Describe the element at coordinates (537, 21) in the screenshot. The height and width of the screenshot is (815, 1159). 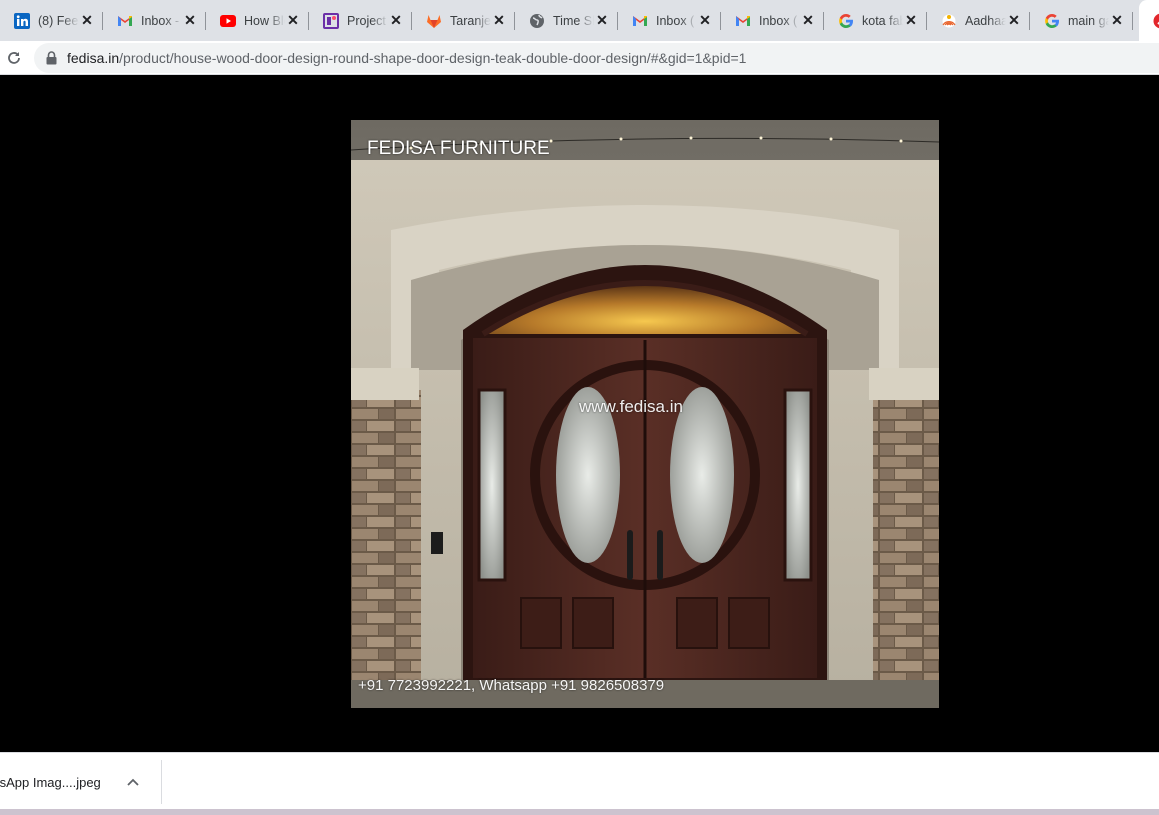
I see `globe-icon` at that location.